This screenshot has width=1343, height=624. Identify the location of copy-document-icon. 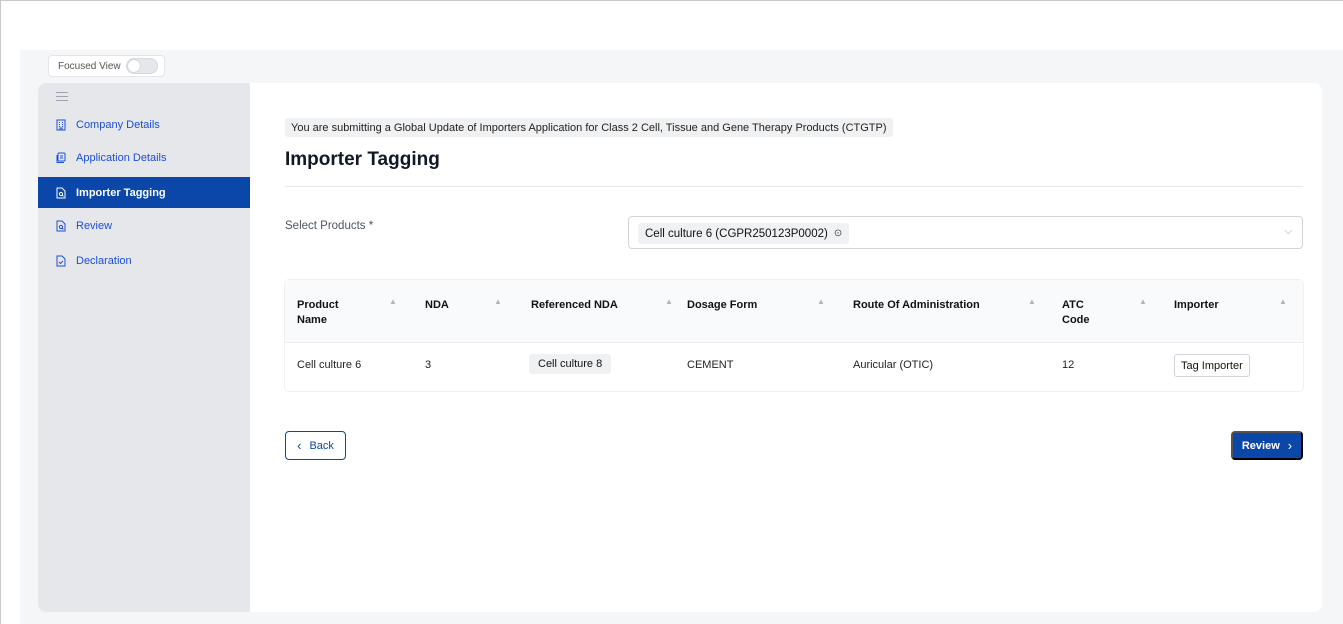
(61, 158).